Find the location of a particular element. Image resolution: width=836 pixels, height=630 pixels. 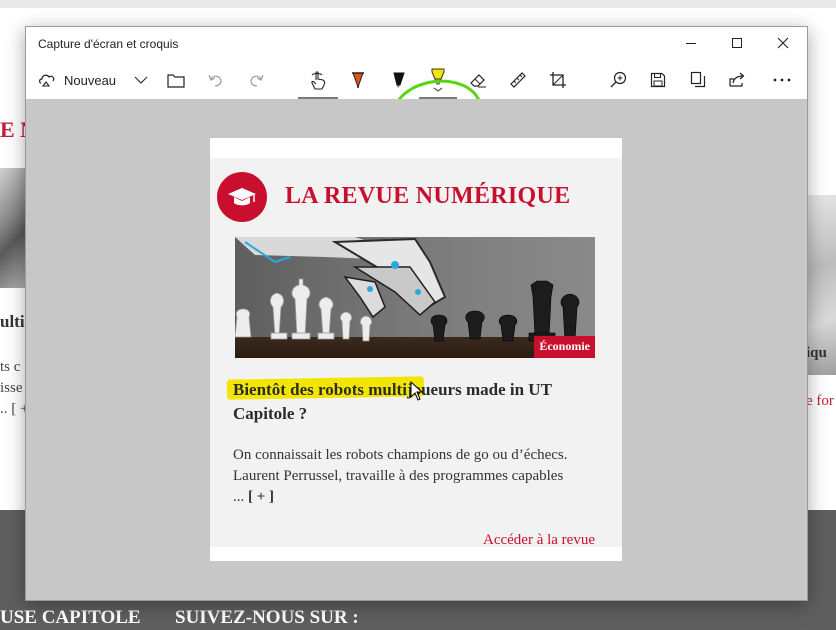

undo-icon is located at coordinates (215, 80).